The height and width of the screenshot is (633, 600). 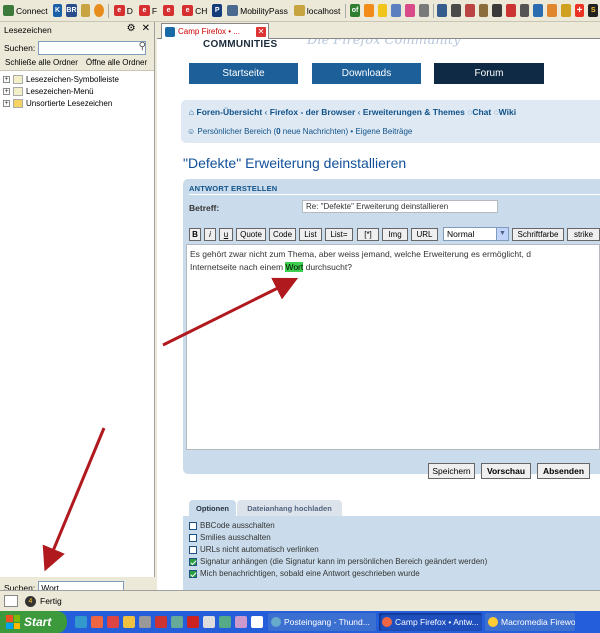 I want to click on option-bbcode: BBCode ausschalten, so click(x=232, y=525).